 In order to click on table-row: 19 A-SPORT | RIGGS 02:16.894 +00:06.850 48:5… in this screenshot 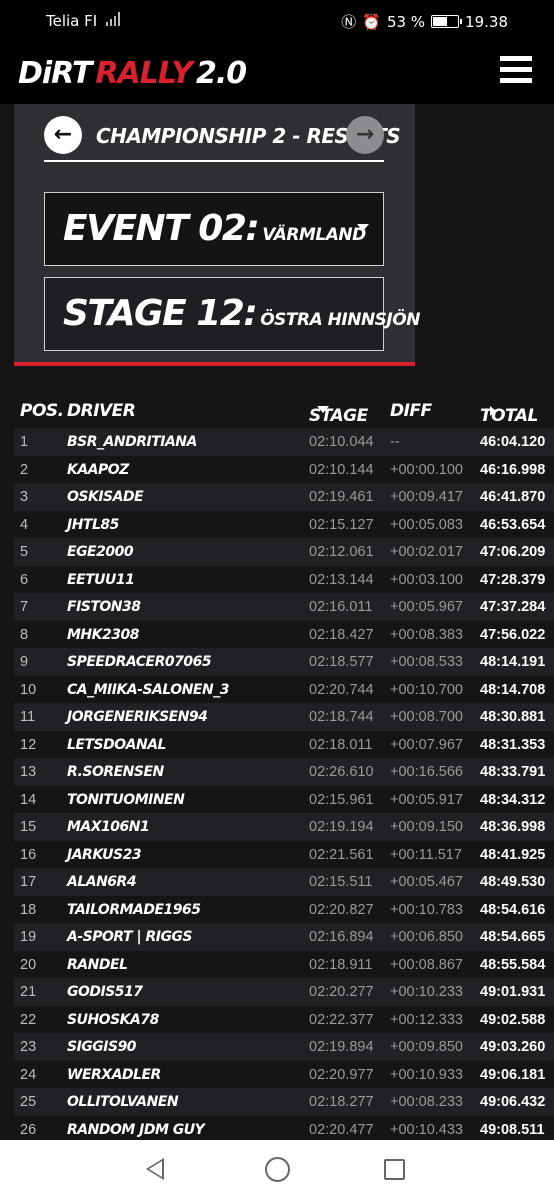, I will do `click(284, 937)`.